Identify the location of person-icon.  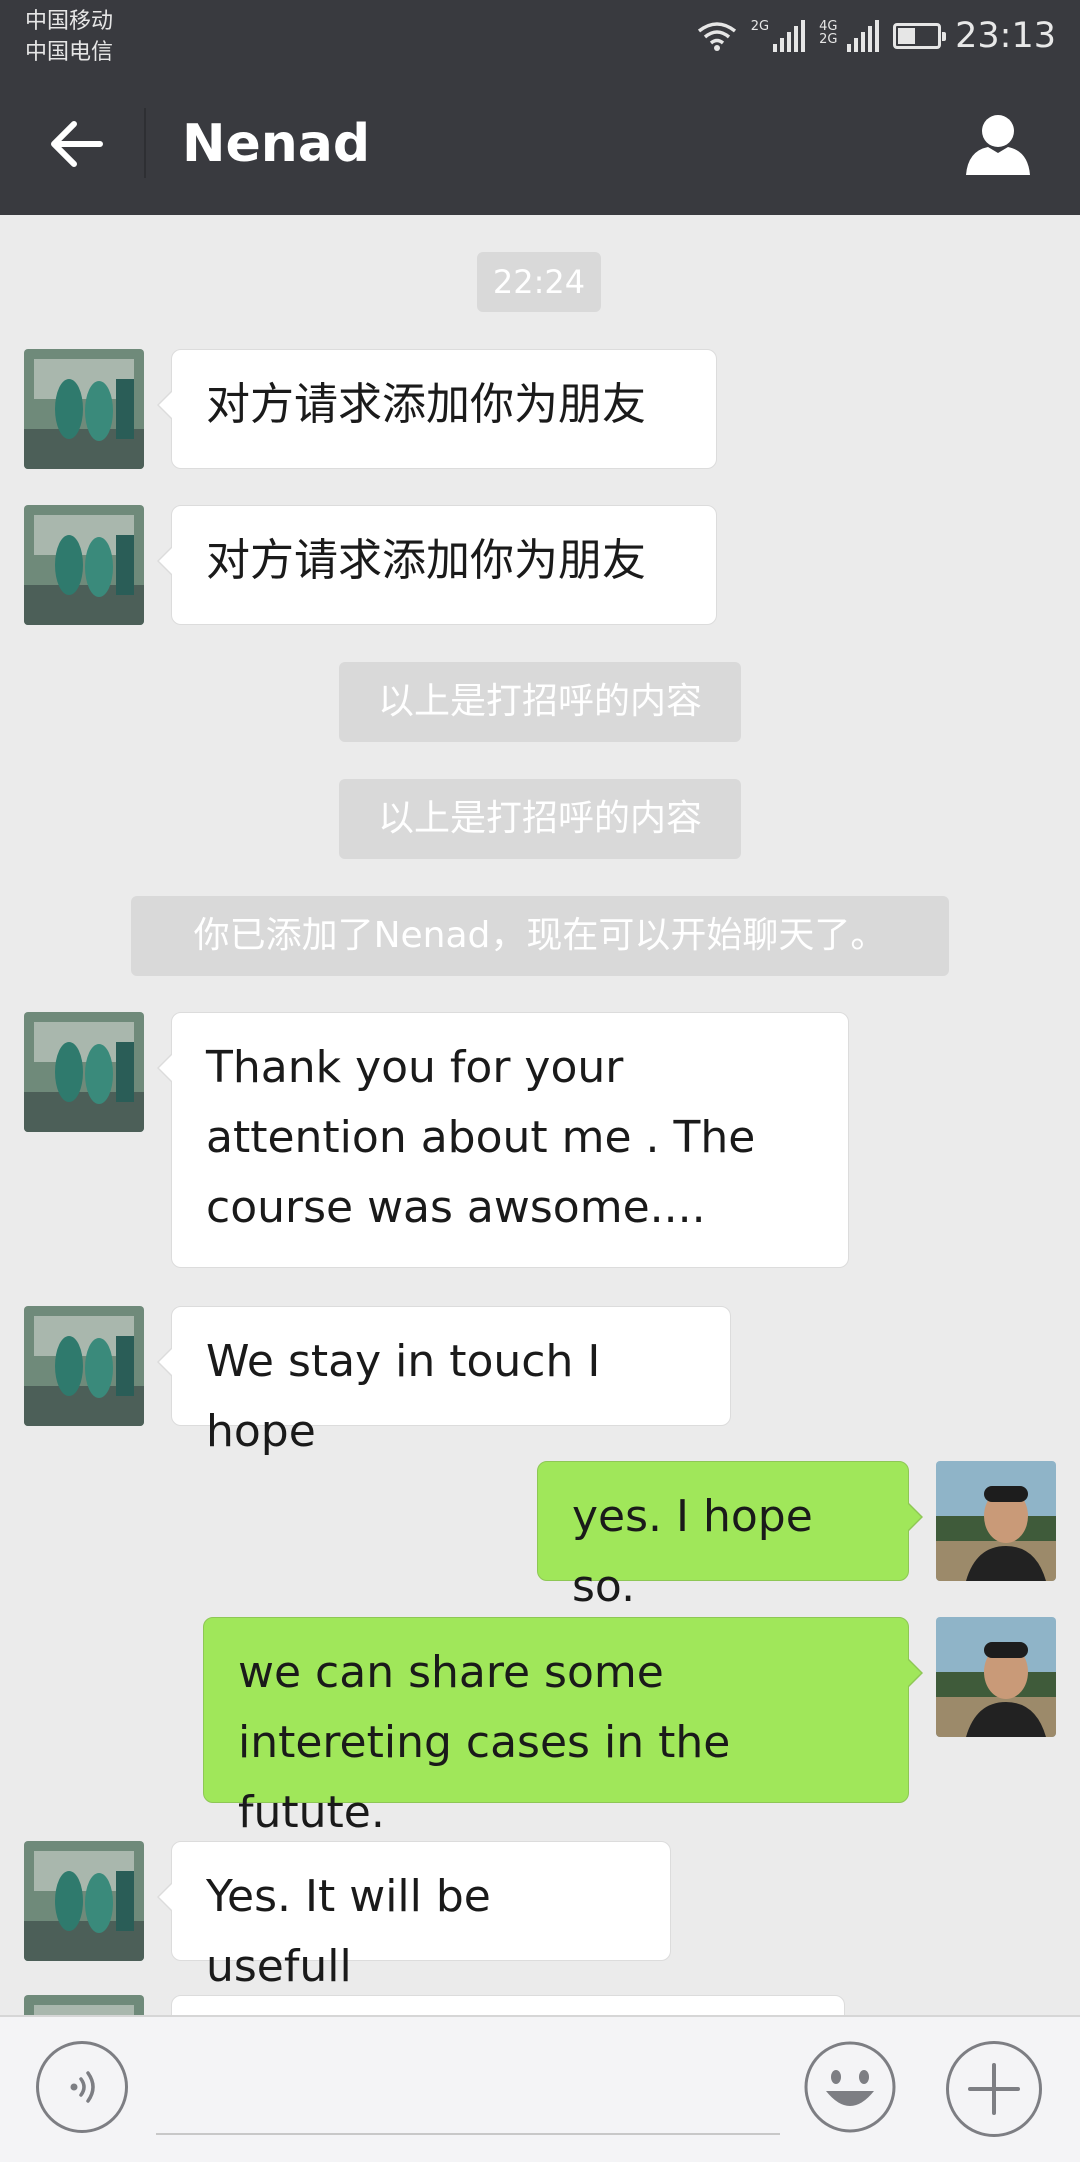
(998, 145).